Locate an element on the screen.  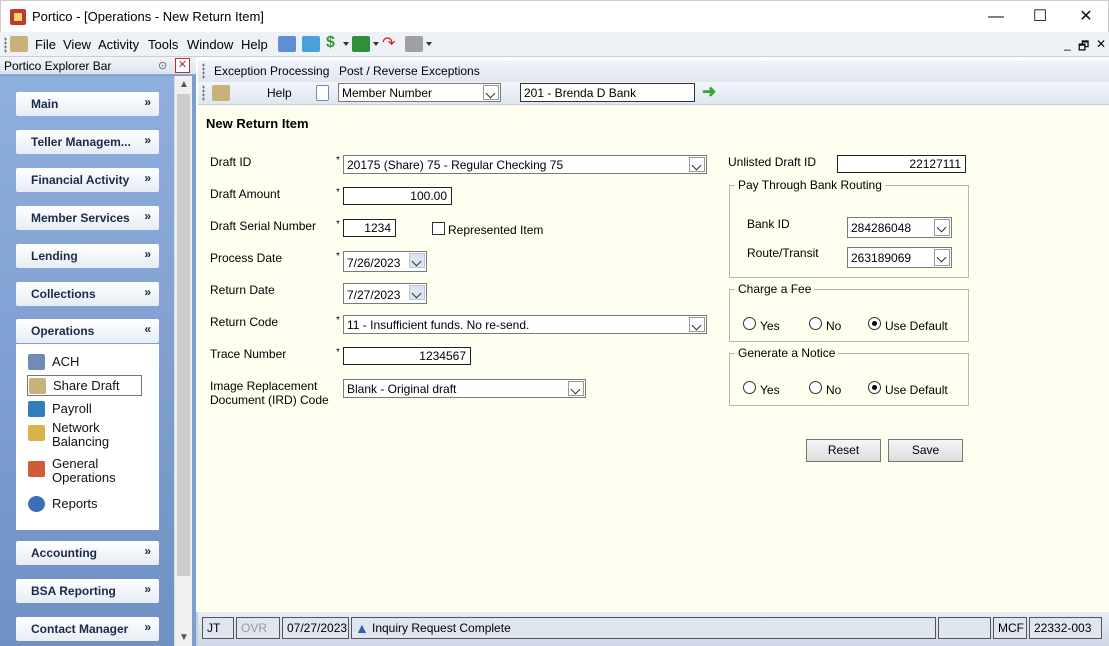
group-financial-activity: Financial Activity » is located at coordinates (87, 180).